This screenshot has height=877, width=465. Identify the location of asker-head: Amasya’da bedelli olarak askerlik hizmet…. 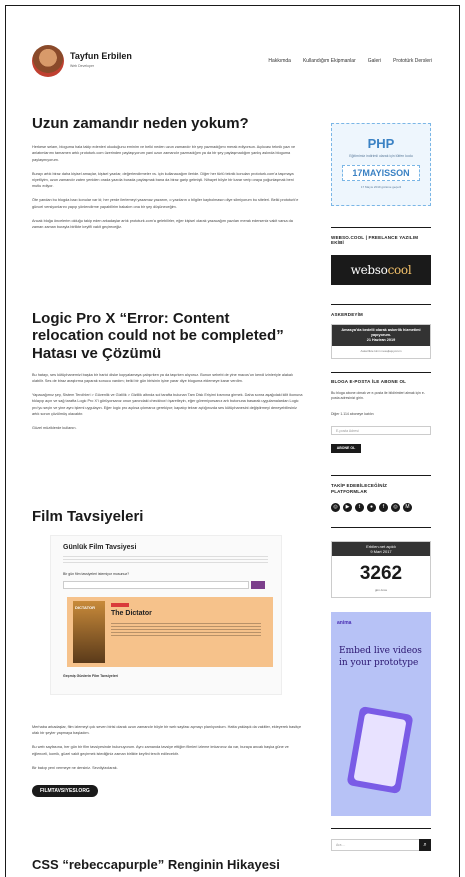
(381, 335).